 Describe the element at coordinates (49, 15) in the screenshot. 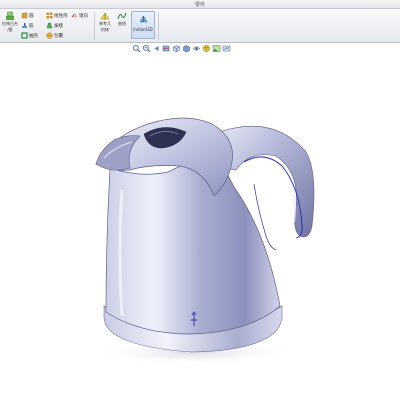

I see `linear-pattern-icon` at that location.